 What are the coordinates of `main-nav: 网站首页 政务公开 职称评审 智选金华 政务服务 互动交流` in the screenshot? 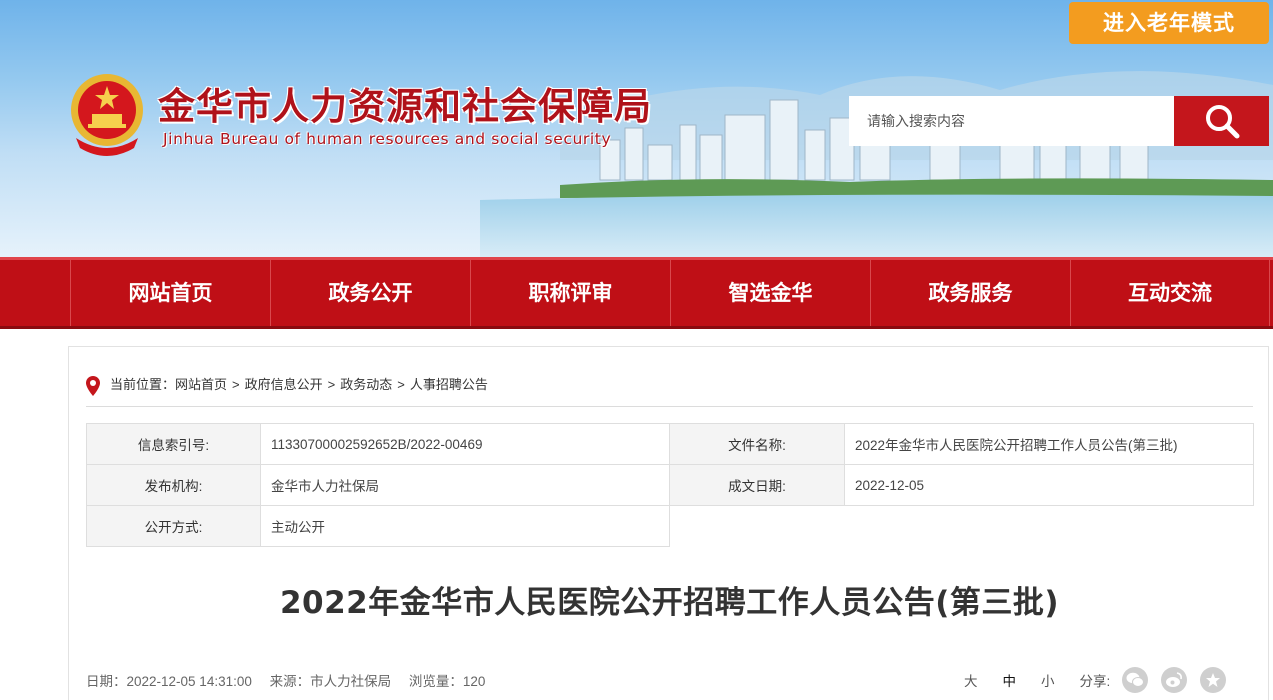 It's located at (636, 293).